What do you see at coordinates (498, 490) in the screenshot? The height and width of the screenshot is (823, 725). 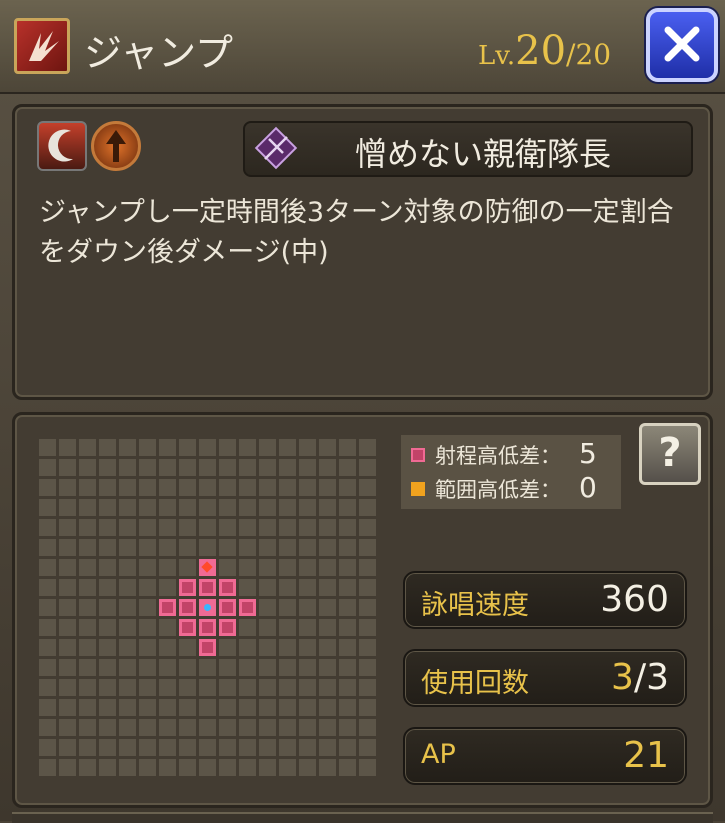 I see `area-height-label: 範囲高低差：` at bounding box center [498, 490].